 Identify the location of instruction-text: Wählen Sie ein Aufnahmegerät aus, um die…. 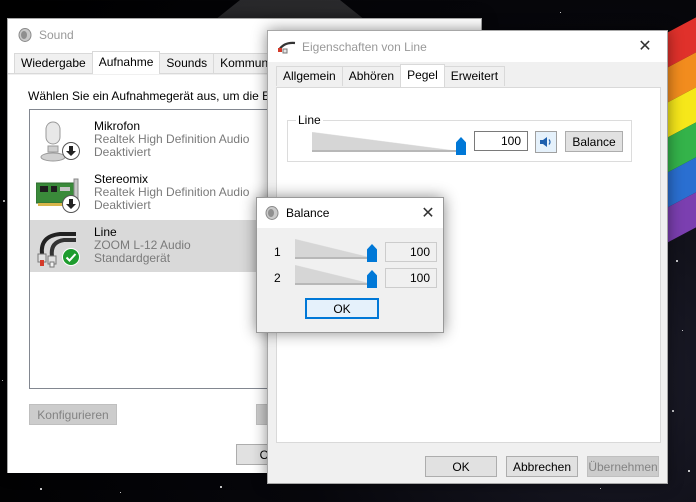
(154, 96).